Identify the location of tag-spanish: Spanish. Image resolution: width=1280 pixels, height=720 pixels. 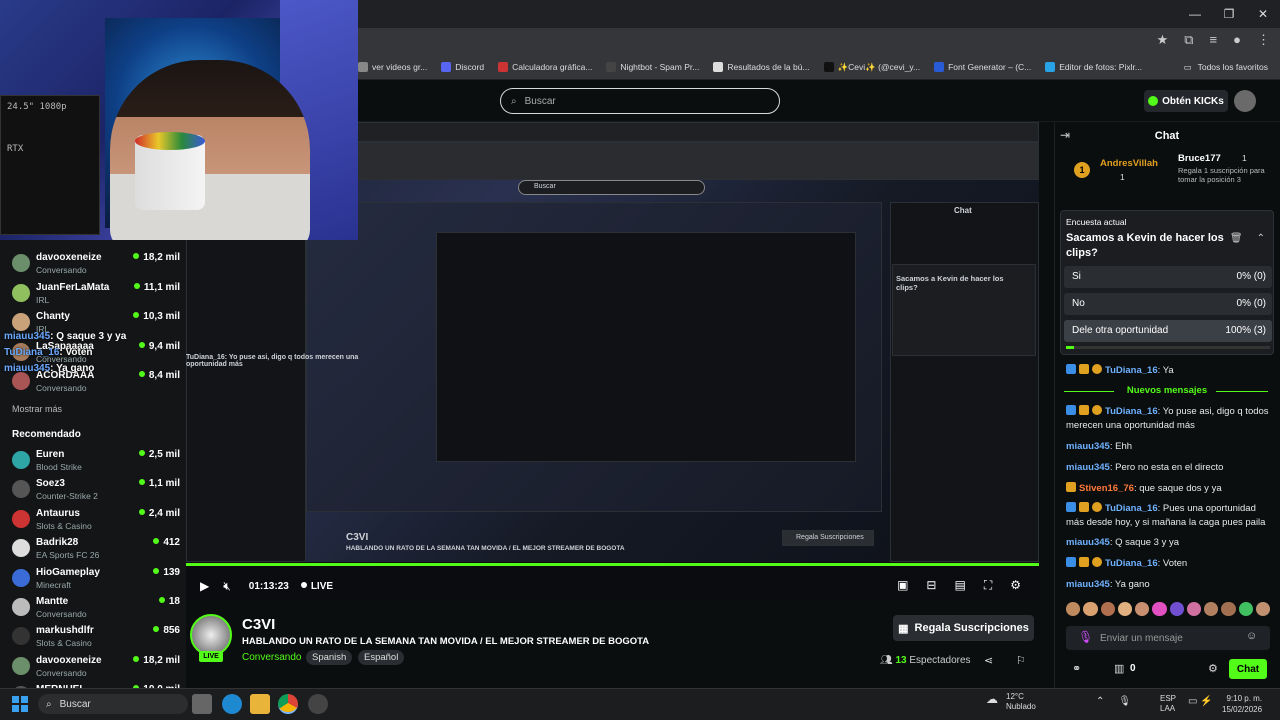
(329, 657).